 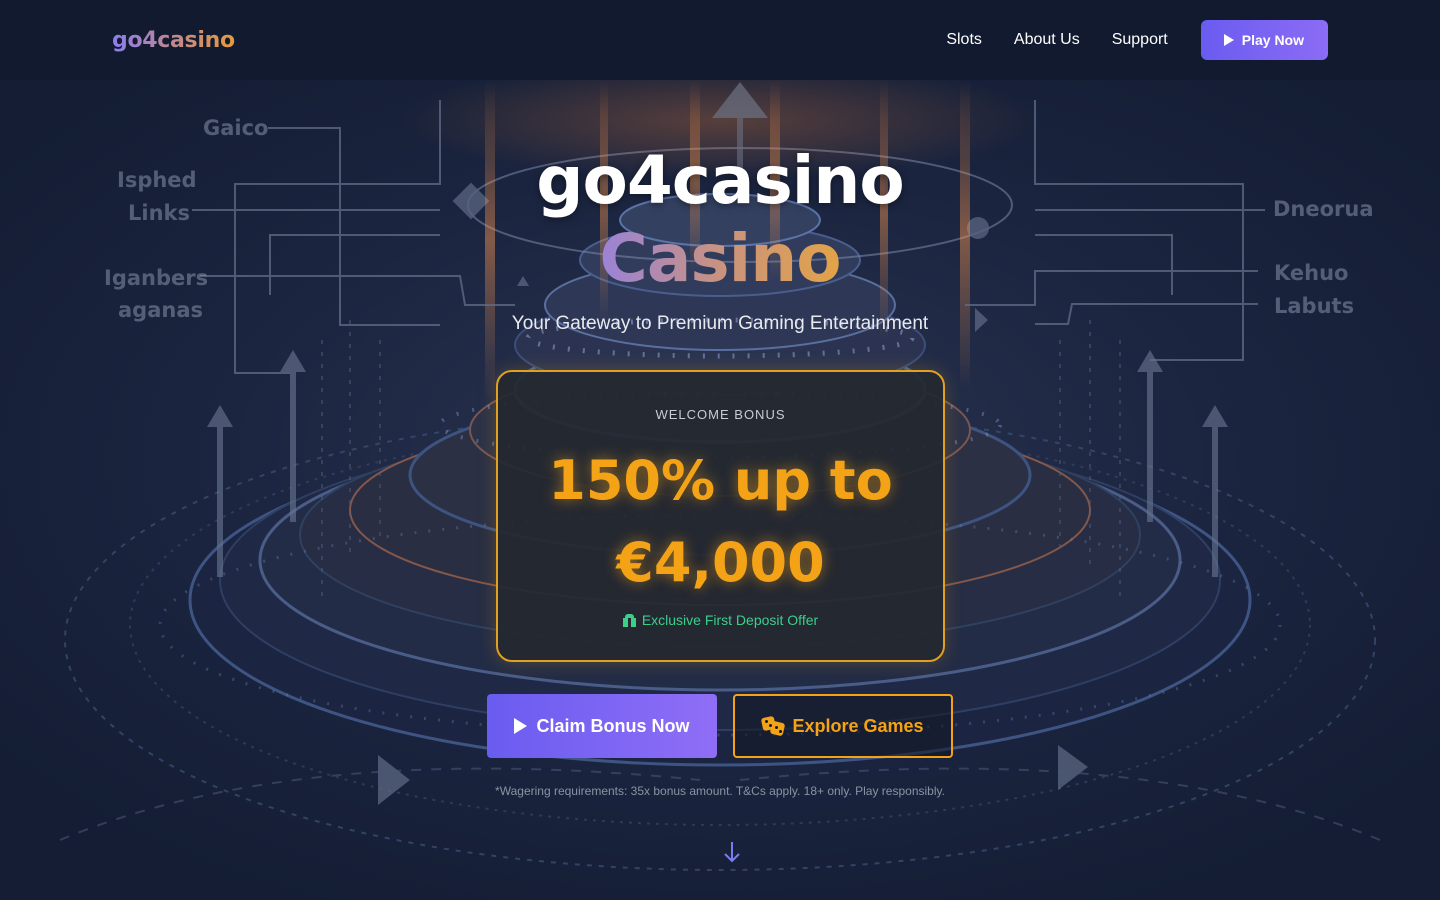 What do you see at coordinates (720, 480) in the screenshot?
I see `bonus-amount-line1: 150% up to` at bounding box center [720, 480].